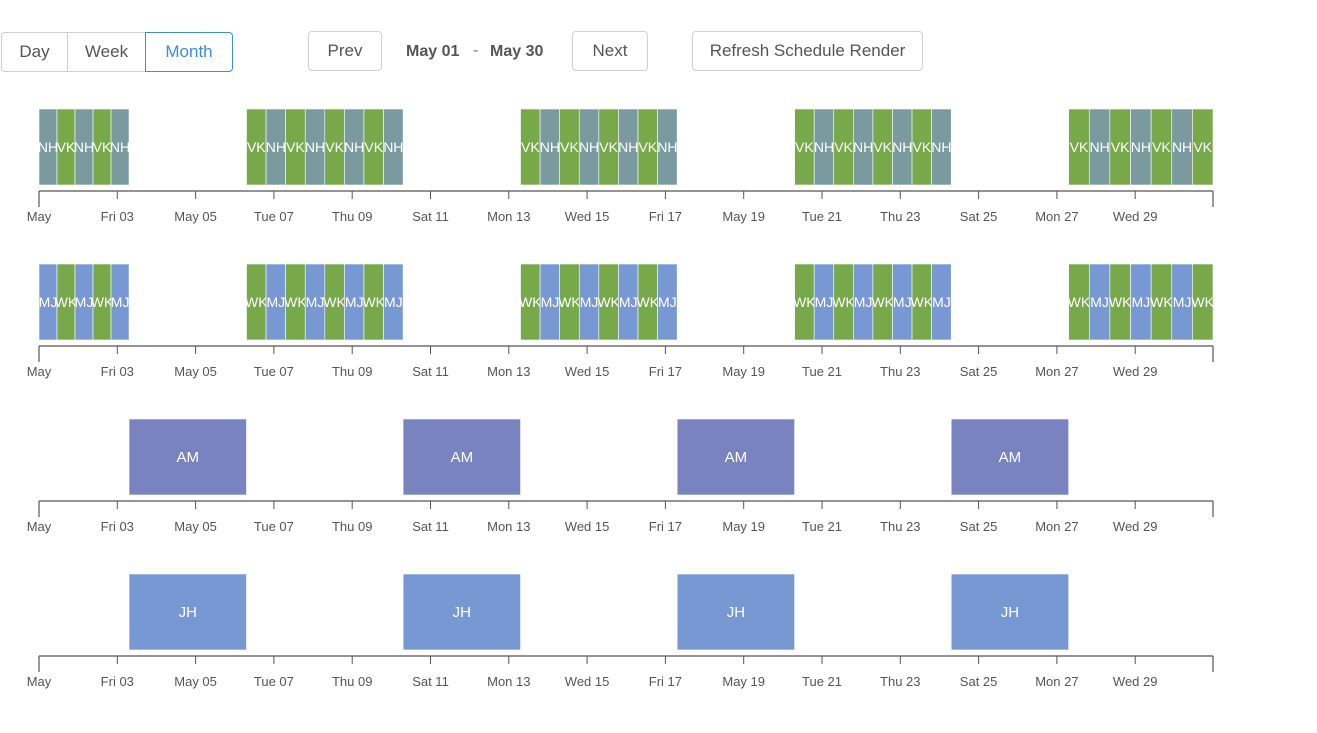  I want to click on prev-button: Prev, so click(345, 51).